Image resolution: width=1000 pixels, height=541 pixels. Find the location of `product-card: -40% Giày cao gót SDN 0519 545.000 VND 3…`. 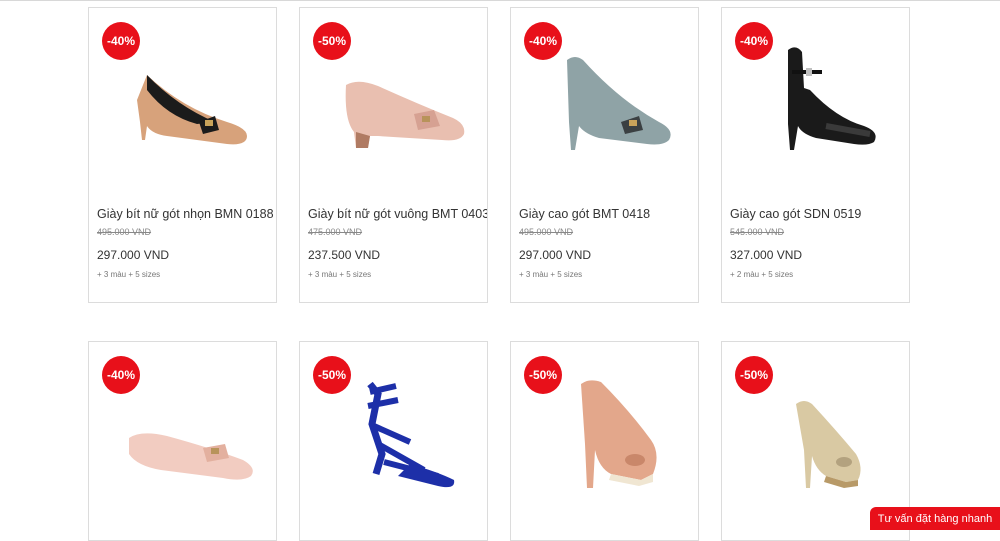

product-card: -40% Giày cao gót SDN 0519 545.000 VND 3… is located at coordinates (815, 155).